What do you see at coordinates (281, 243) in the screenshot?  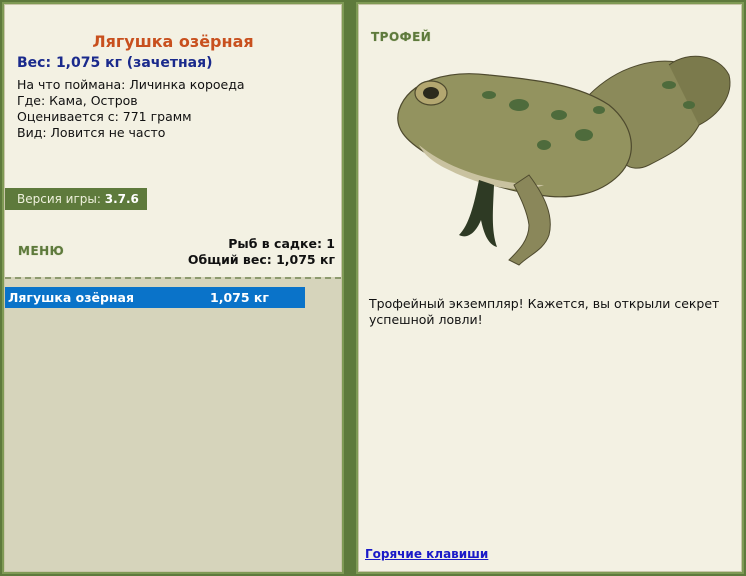 I see `fish-count: Рыб в садке: 1` at bounding box center [281, 243].